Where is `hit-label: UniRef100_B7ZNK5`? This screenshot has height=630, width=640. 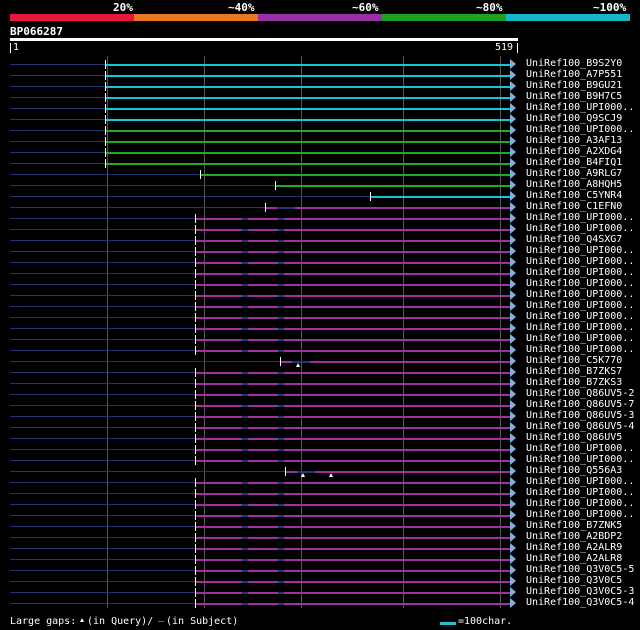
hit-label: UniRef100_B7ZNK5 is located at coordinates (574, 525).